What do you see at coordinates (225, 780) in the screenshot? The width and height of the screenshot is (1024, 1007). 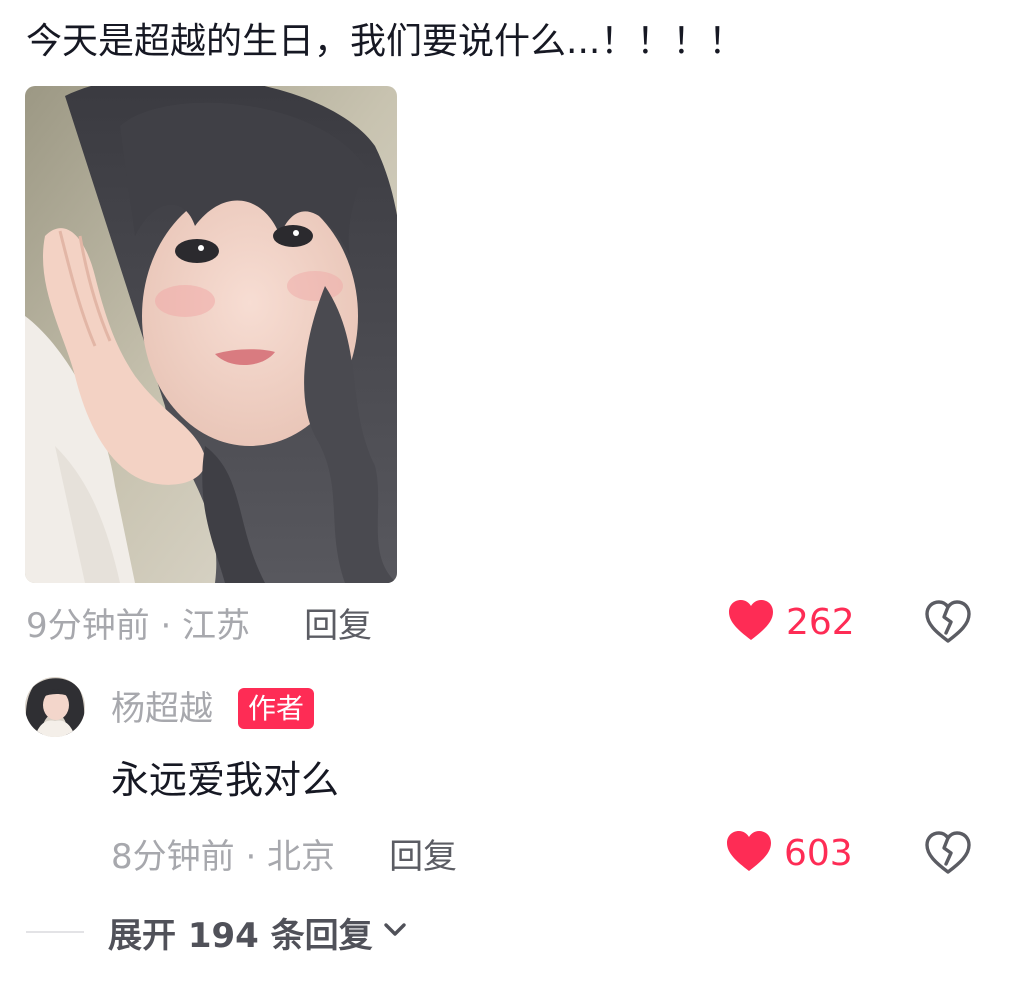 I see `reply-text: 永远爱我对么` at bounding box center [225, 780].